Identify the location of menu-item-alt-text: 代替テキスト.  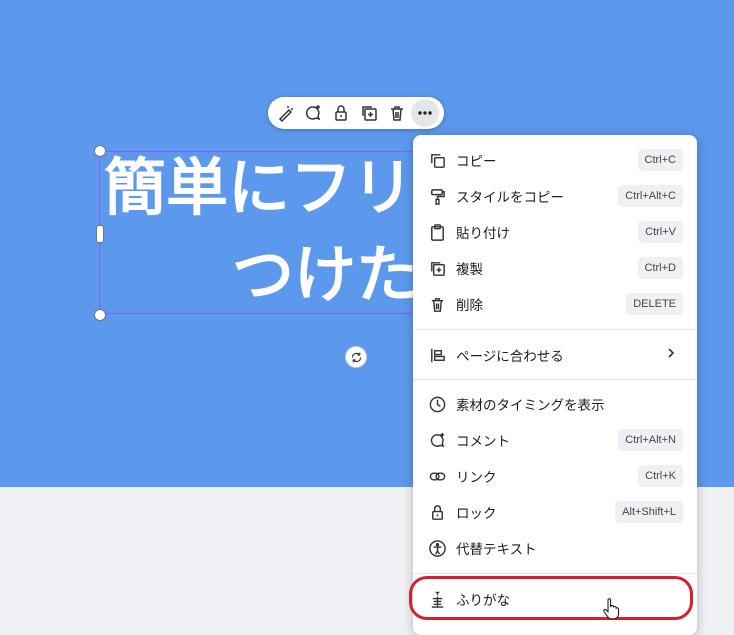
(555, 548).